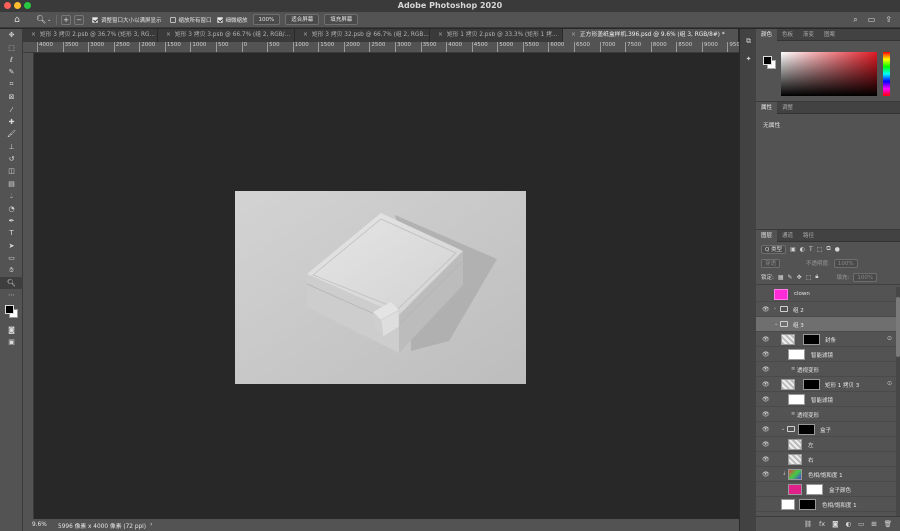 The image size is (900, 531). Describe the element at coordinates (811, 445) in the screenshot. I see `layer-name: 左` at that location.